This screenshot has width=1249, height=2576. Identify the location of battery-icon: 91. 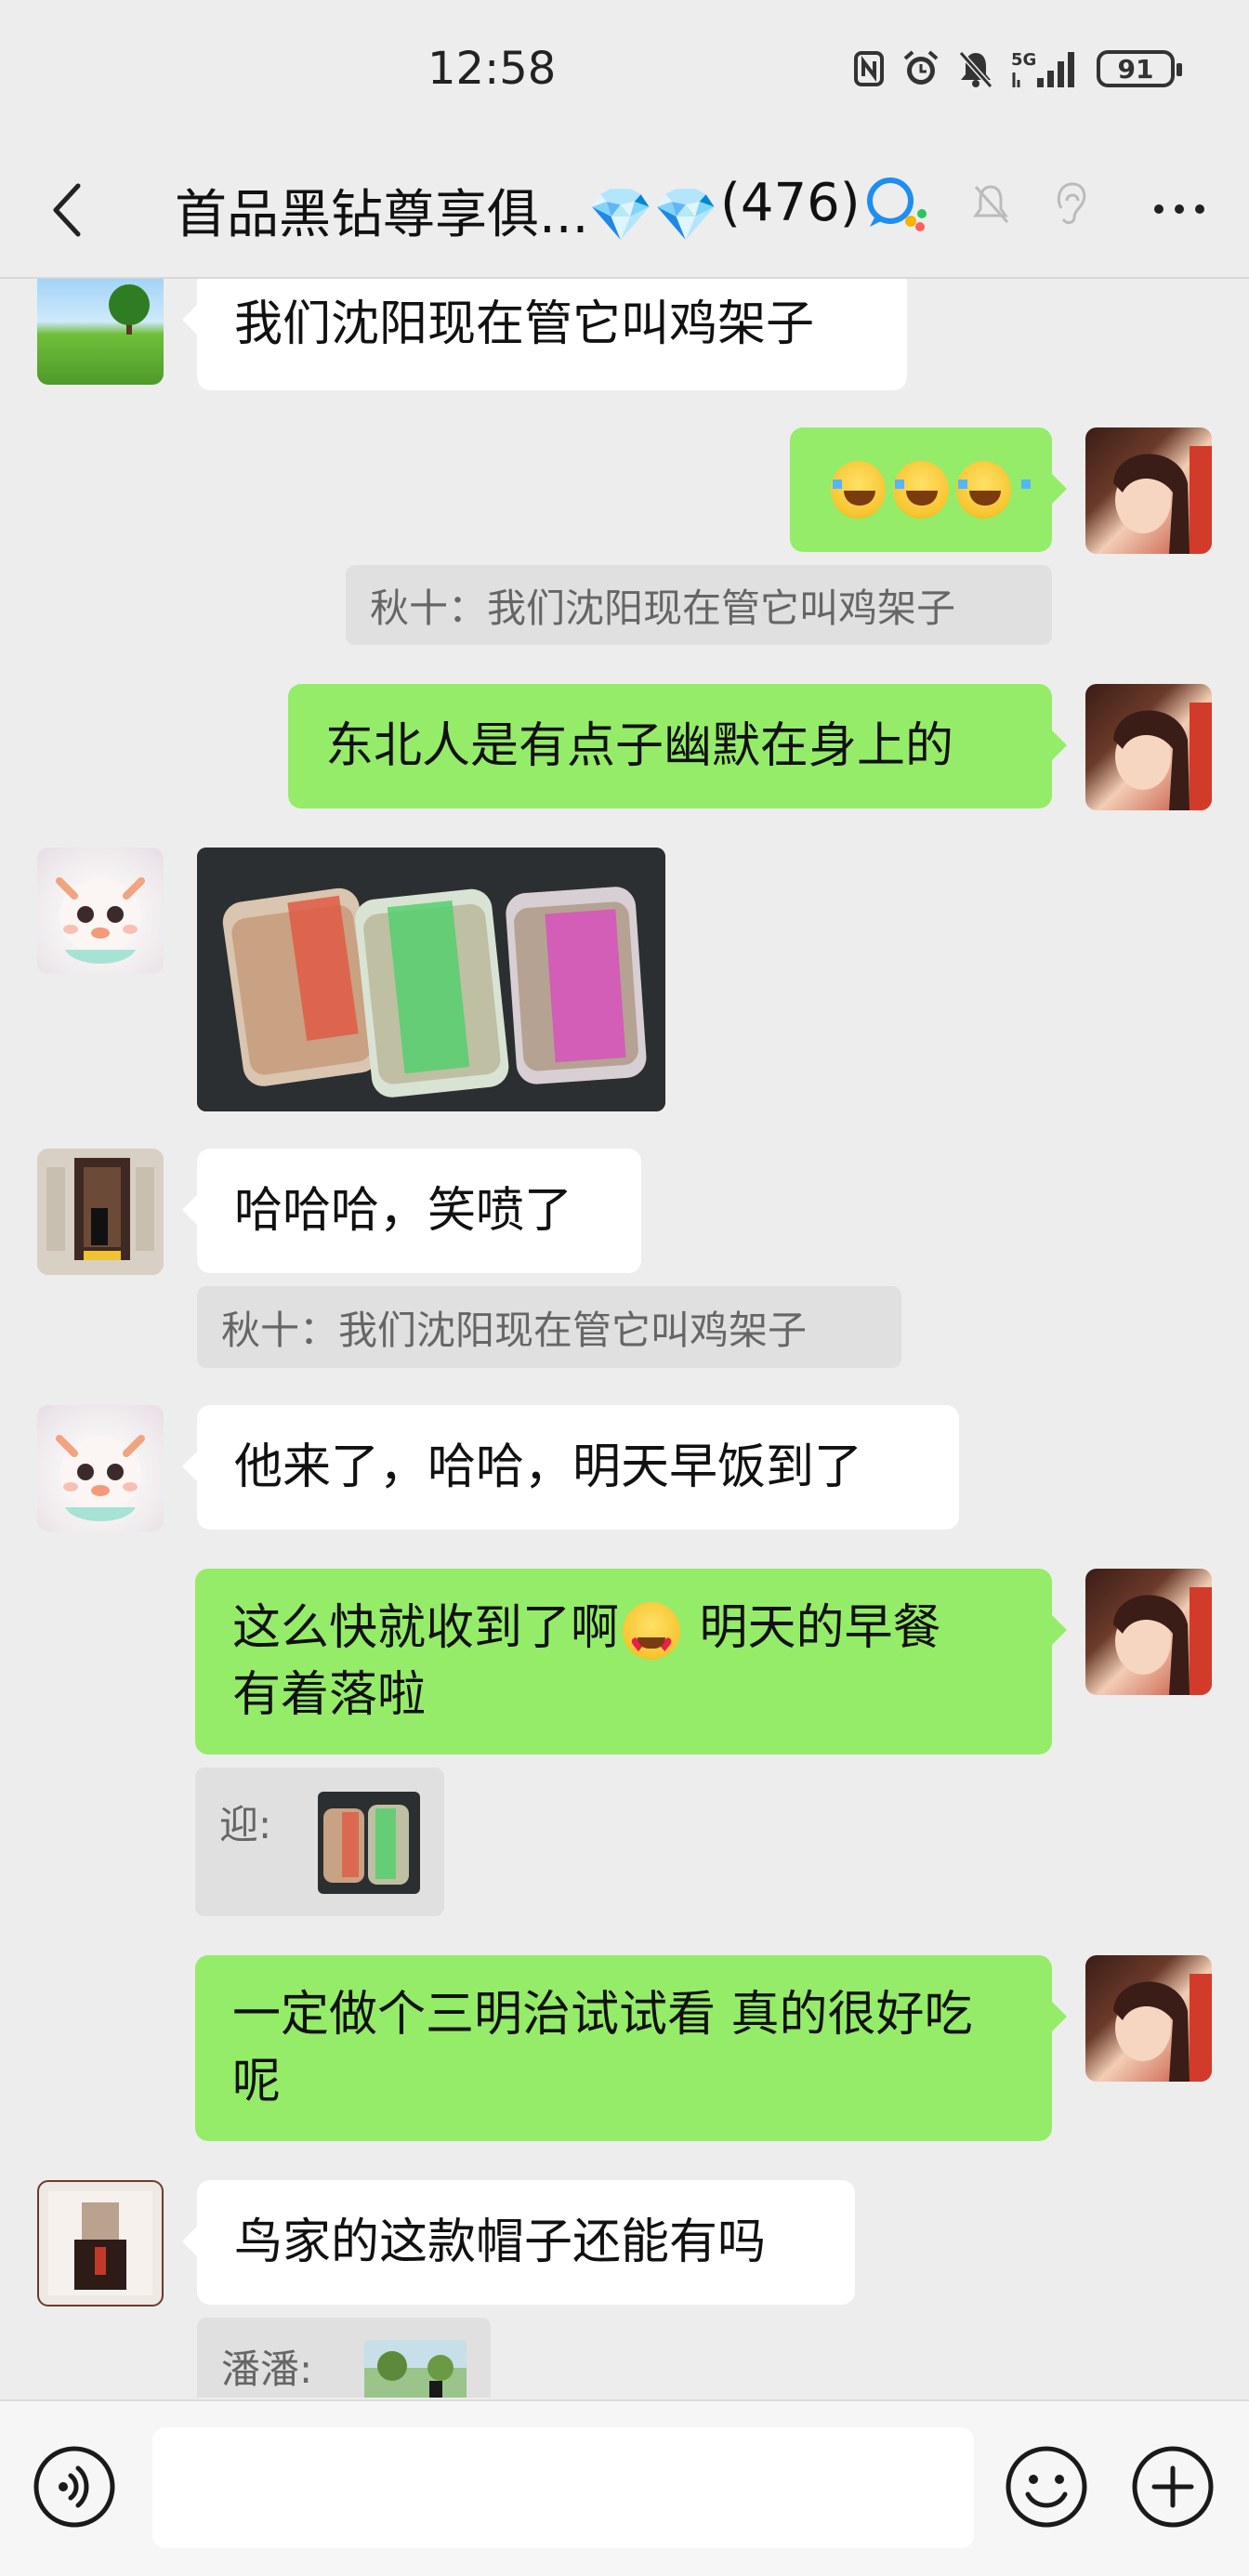
(1139, 68).